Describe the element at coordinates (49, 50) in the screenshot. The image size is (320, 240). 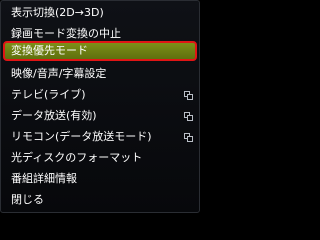
I see `menu-item-label: 変換優先モード` at that location.